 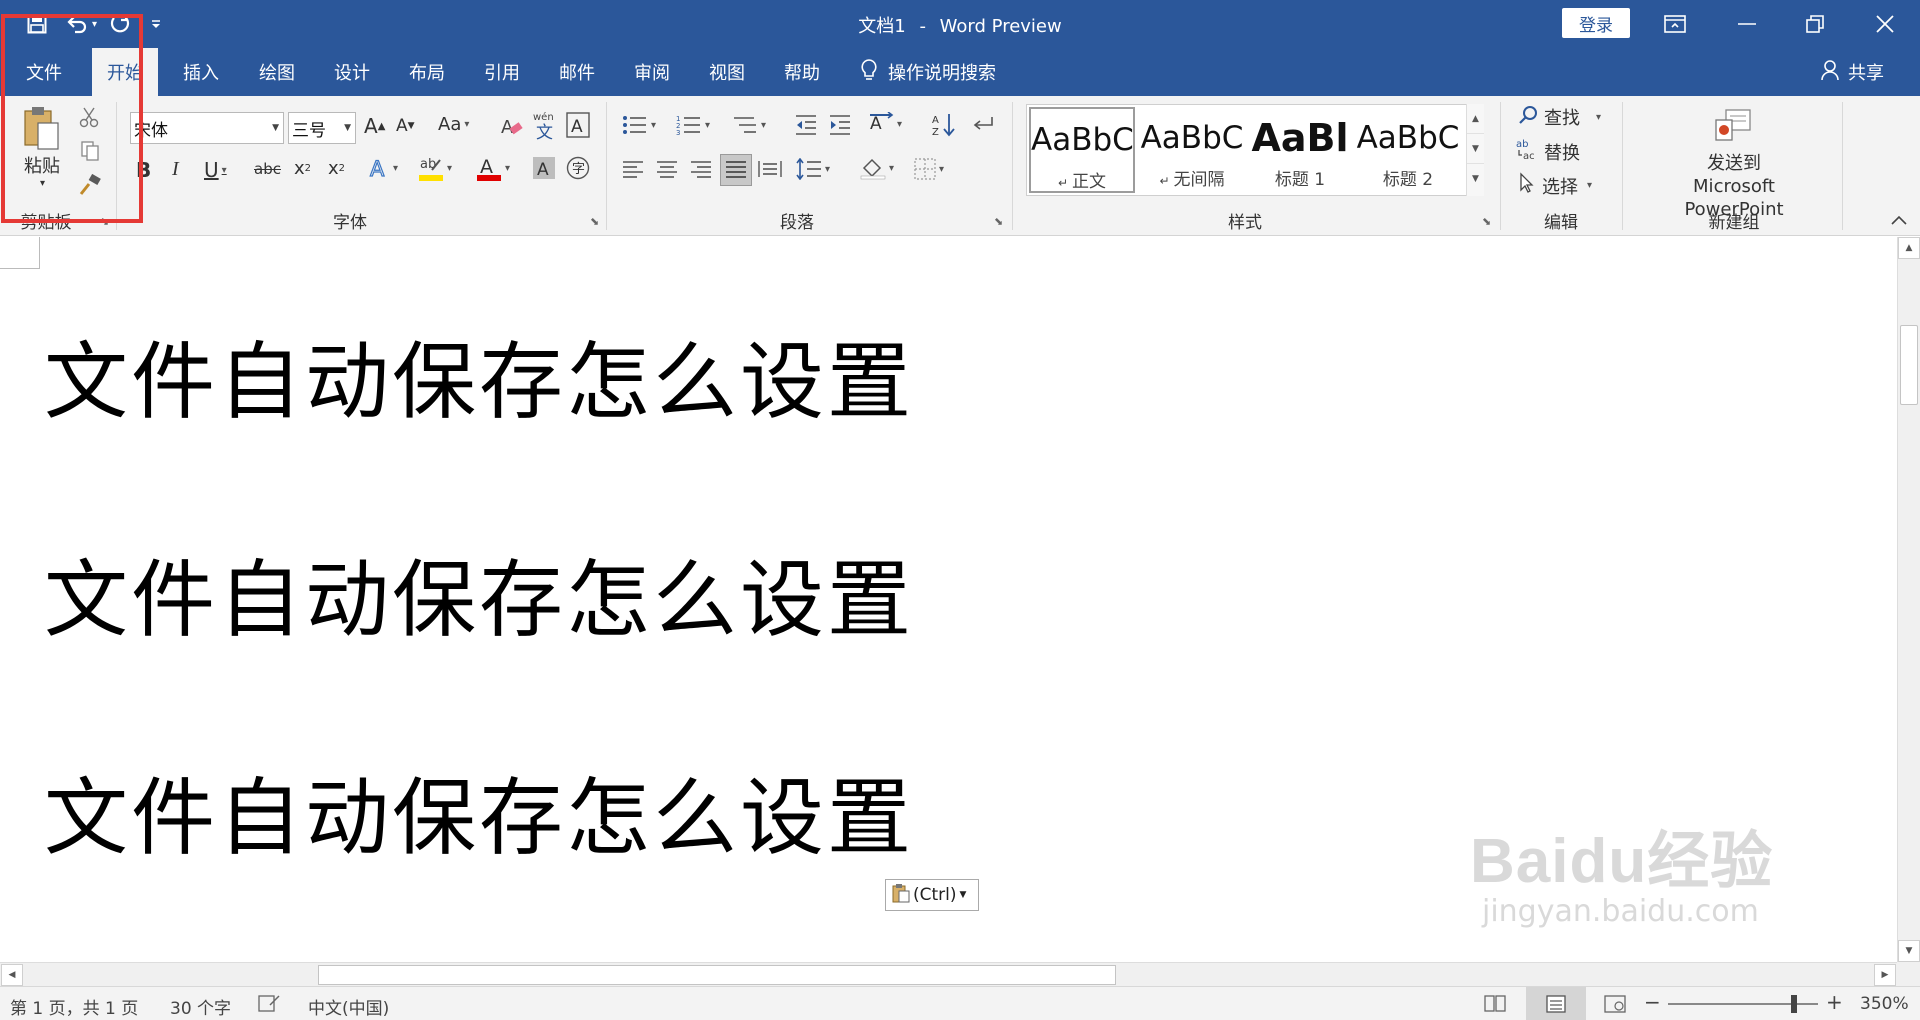 I want to click on font-name-combo: 宋体 ▼, so click(x=207, y=128).